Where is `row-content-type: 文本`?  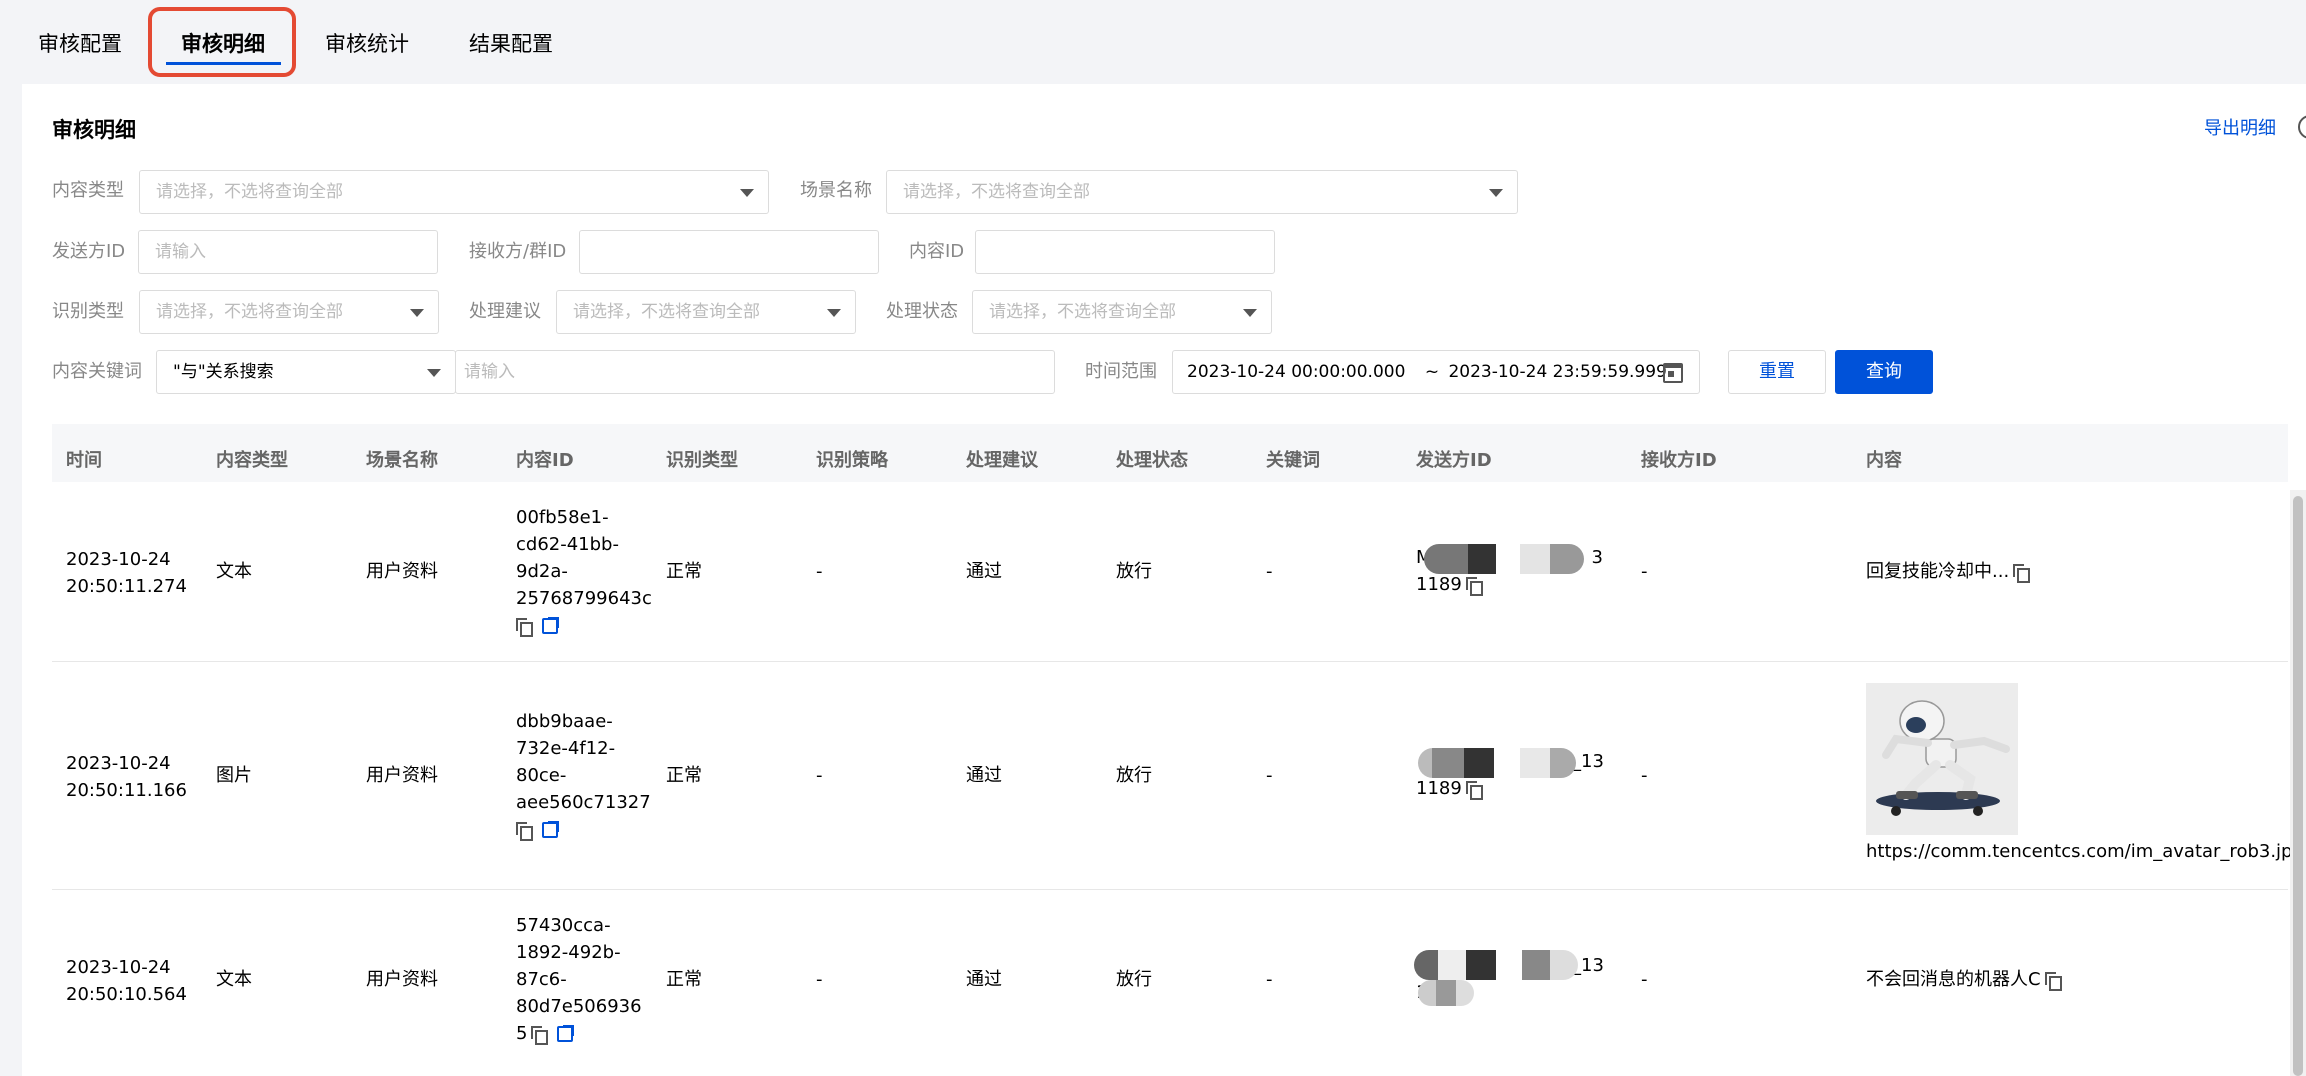 row-content-type: 文本 is located at coordinates (234, 979).